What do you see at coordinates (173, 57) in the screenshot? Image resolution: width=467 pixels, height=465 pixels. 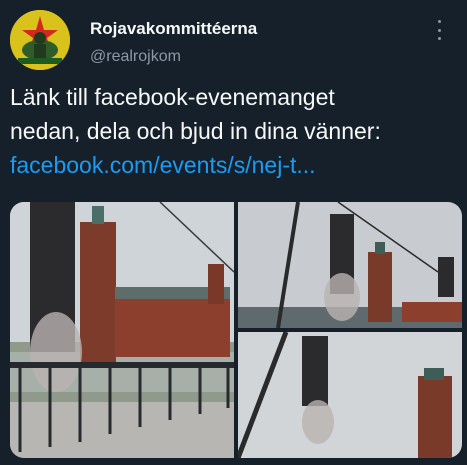 I see `user-handle: @realrojkom` at bounding box center [173, 57].